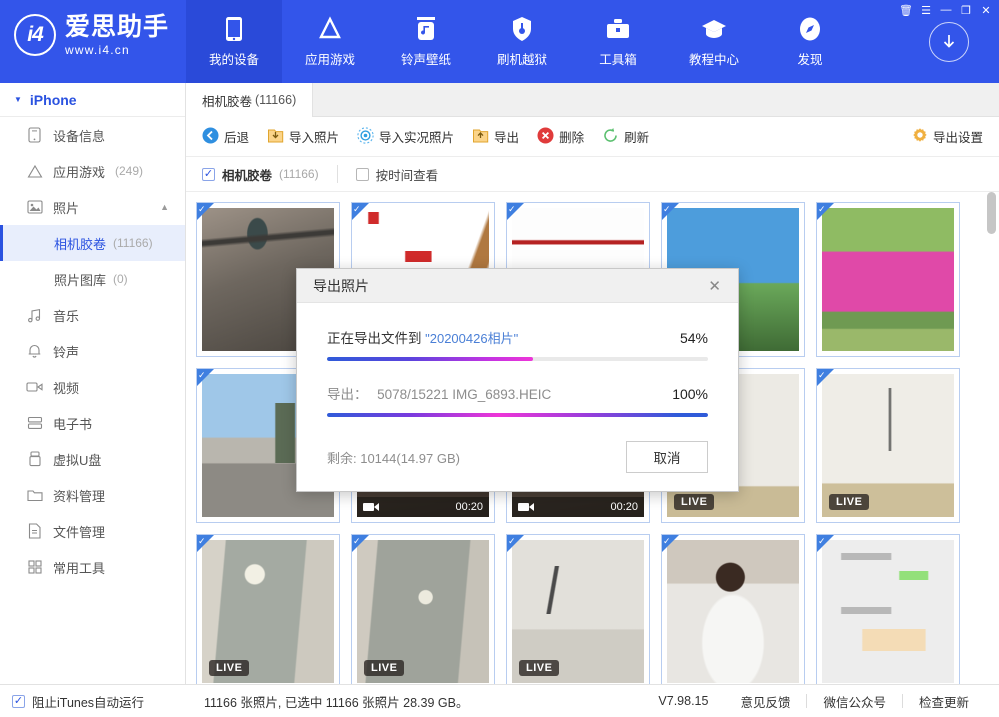 Image resolution: width=999 pixels, height=717 pixels. I want to click on wechat-link: 微信公众号, so click(854, 701).